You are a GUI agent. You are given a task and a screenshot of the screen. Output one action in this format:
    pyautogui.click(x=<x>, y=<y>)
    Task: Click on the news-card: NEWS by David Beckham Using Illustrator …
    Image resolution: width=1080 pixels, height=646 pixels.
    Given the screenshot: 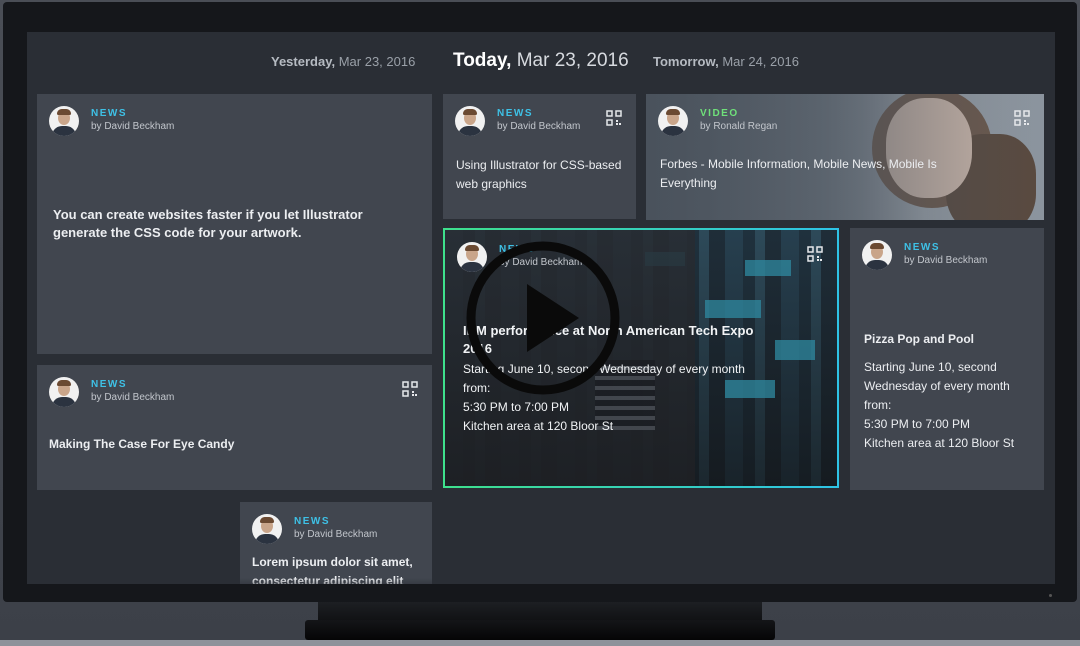 What is the action you would take?
    pyautogui.click(x=539, y=156)
    